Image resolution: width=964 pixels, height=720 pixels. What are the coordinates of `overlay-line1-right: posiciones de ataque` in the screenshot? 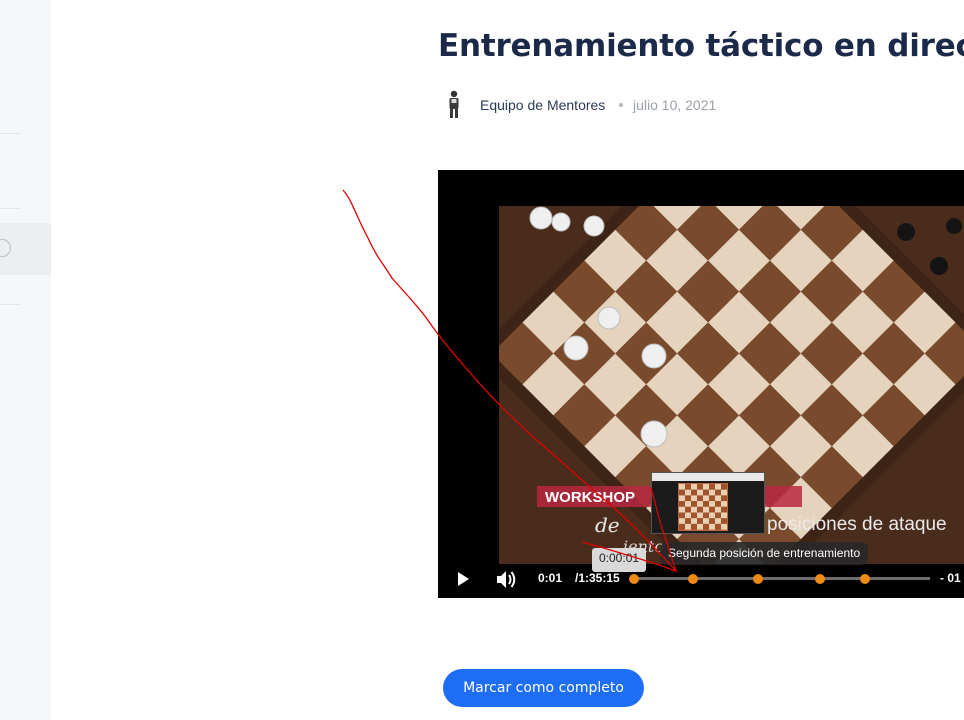 It's located at (857, 524).